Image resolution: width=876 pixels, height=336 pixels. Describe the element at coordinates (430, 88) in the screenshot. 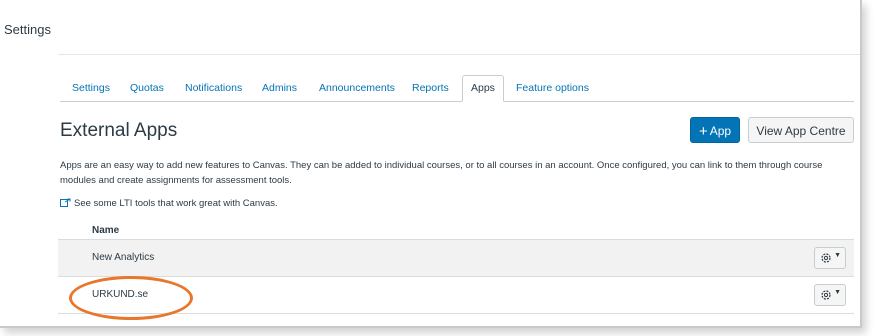

I see `tab-reports: Reports` at that location.